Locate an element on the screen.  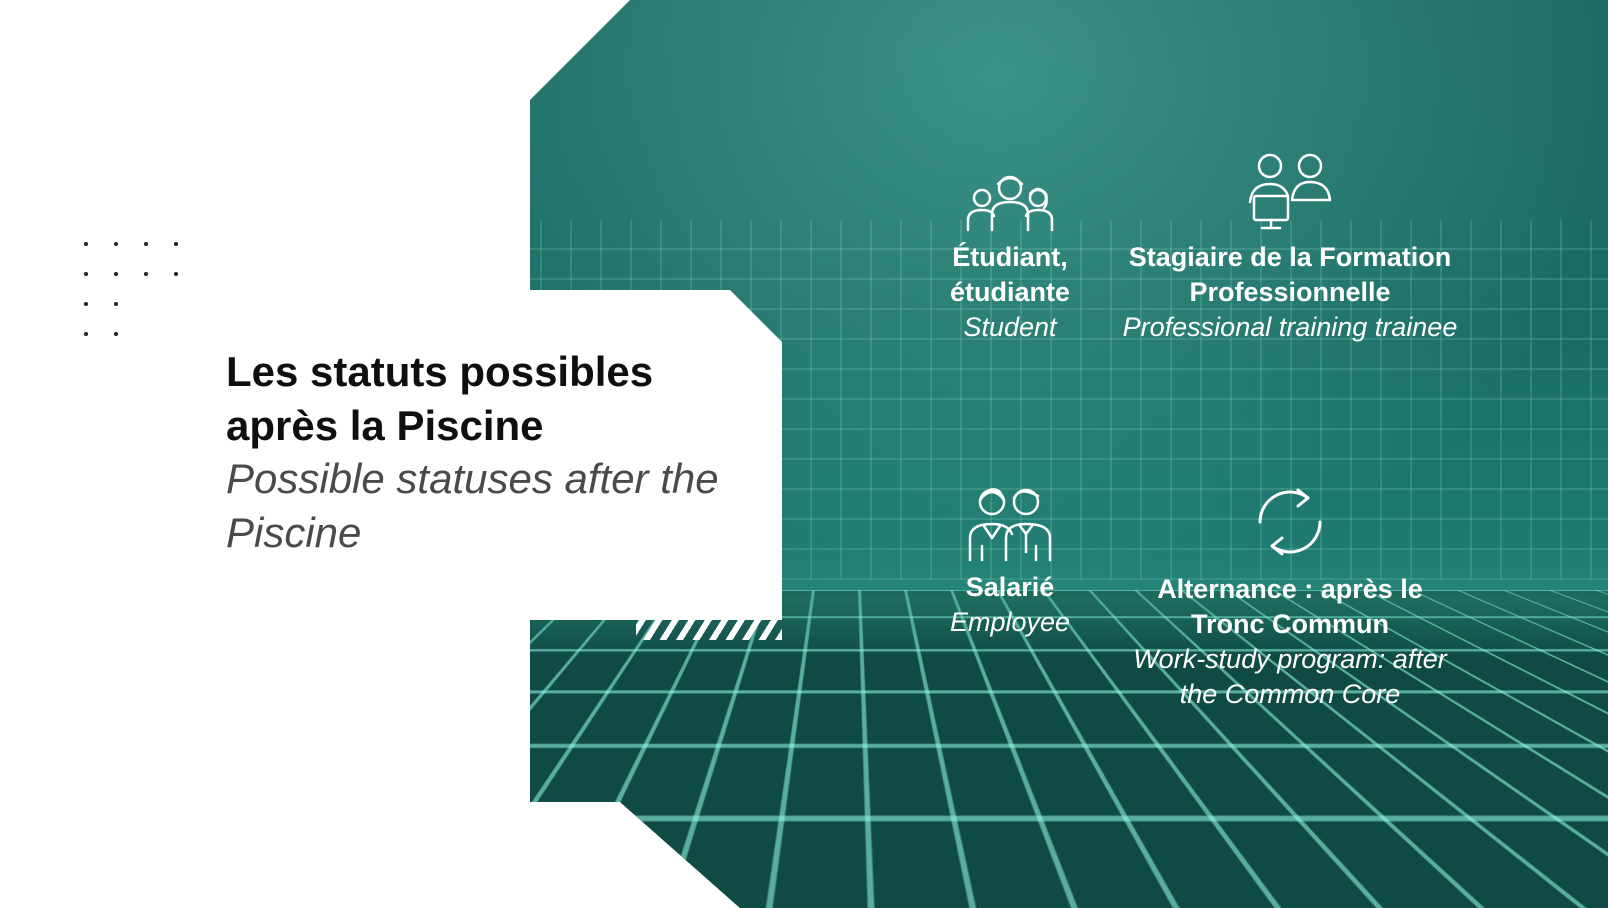
status-employee-fr: Salarié is located at coordinates (1010, 587).